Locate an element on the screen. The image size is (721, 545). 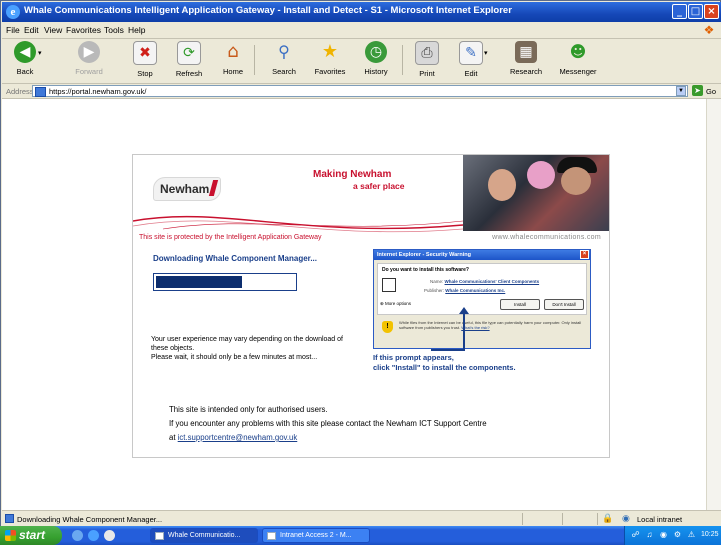
warning-shield-icon: ! is located at coordinates (387, 327).